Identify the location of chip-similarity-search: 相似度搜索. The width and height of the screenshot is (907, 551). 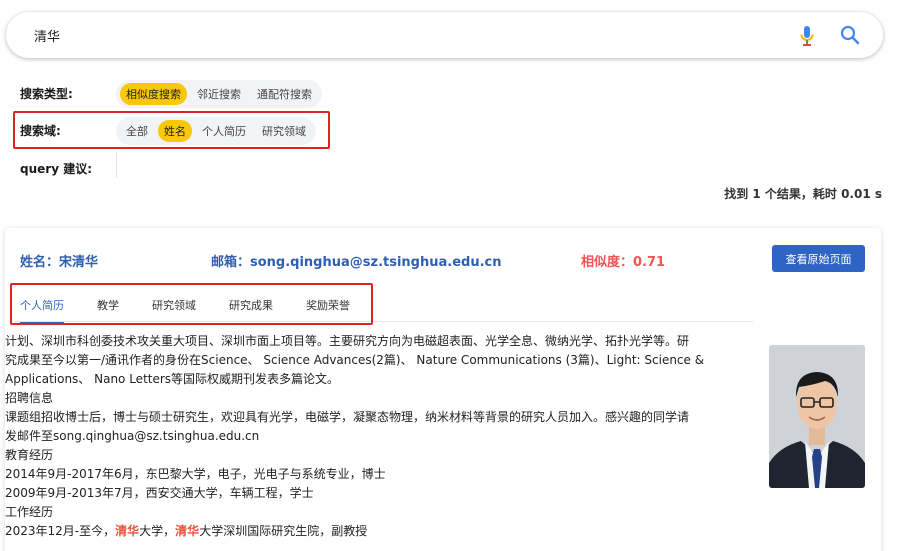
(153, 94).